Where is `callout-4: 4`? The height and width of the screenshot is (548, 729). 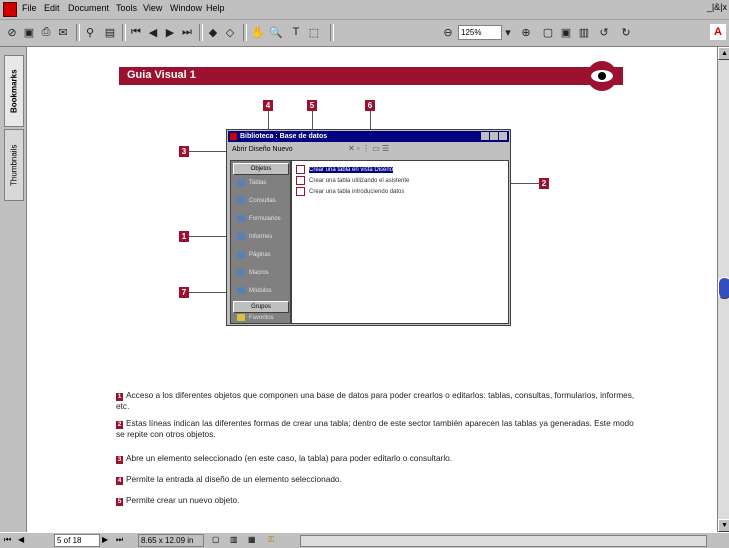
callout-4: 4 is located at coordinates (268, 105).